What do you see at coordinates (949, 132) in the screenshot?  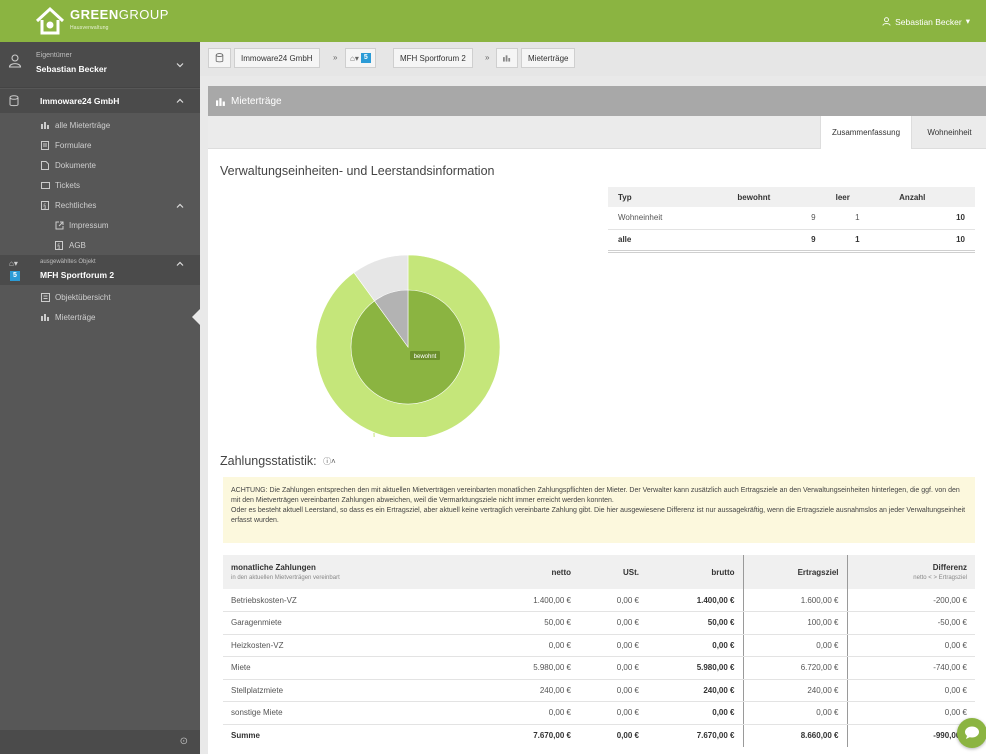 I see `tab-wohneinheit: Wohneinheit` at bounding box center [949, 132].